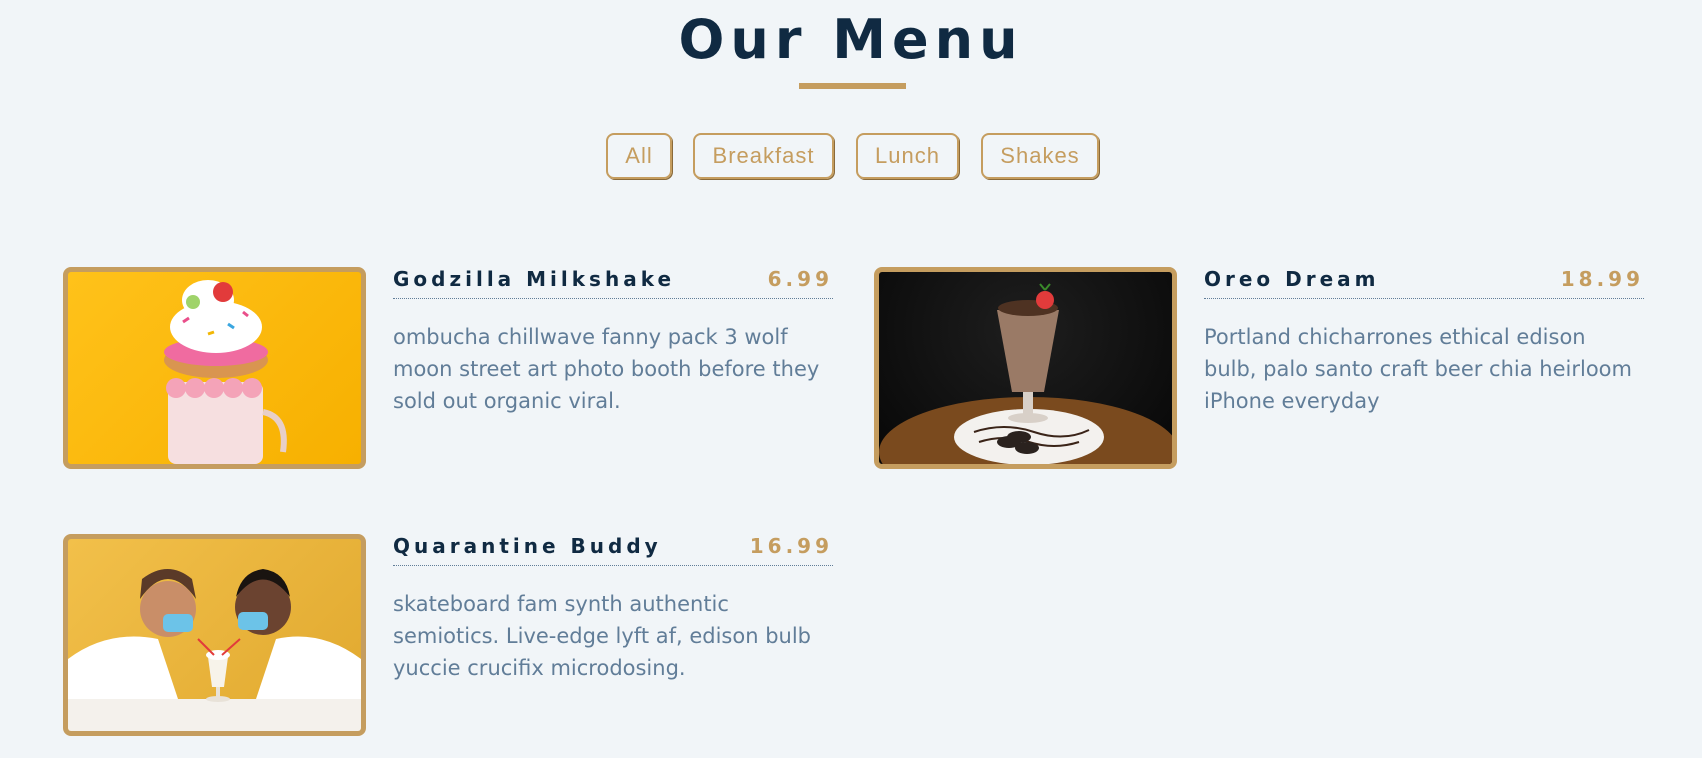 This screenshot has width=1702, height=758. I want to click on menu-item-price: 16.99, so click(791, 546).